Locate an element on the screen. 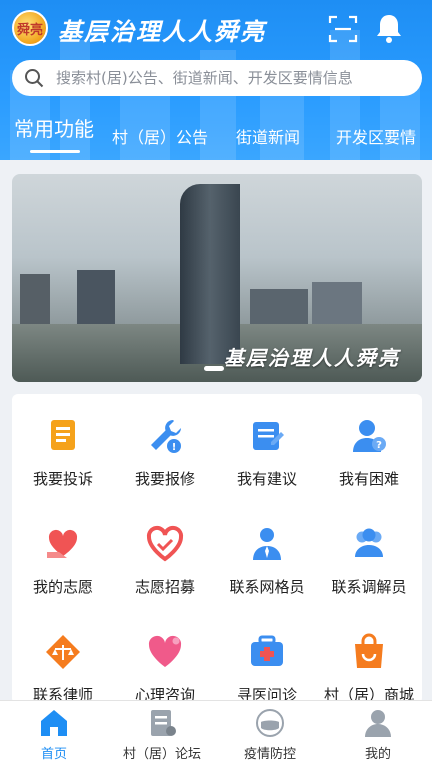 This screenshot has height=768, width=432. nav-home: 首页 is located at coordinates (54, 734).